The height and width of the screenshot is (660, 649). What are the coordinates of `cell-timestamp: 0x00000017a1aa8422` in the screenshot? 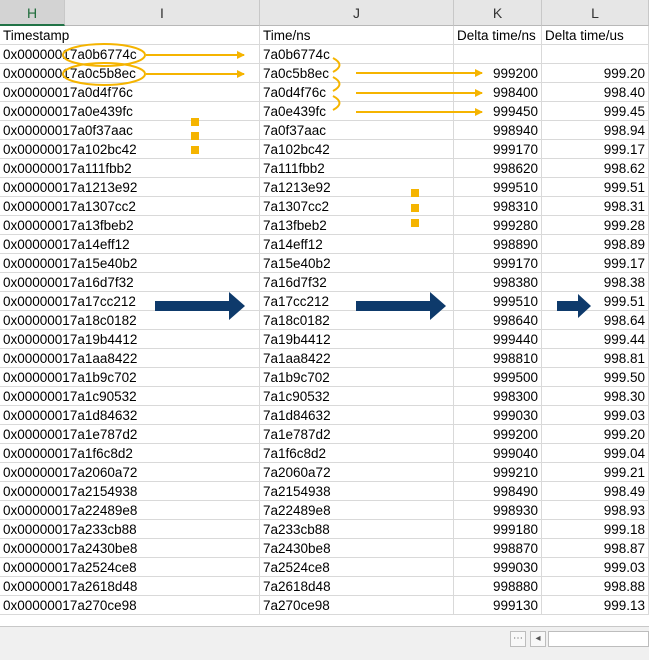 It's located at (130, 358).